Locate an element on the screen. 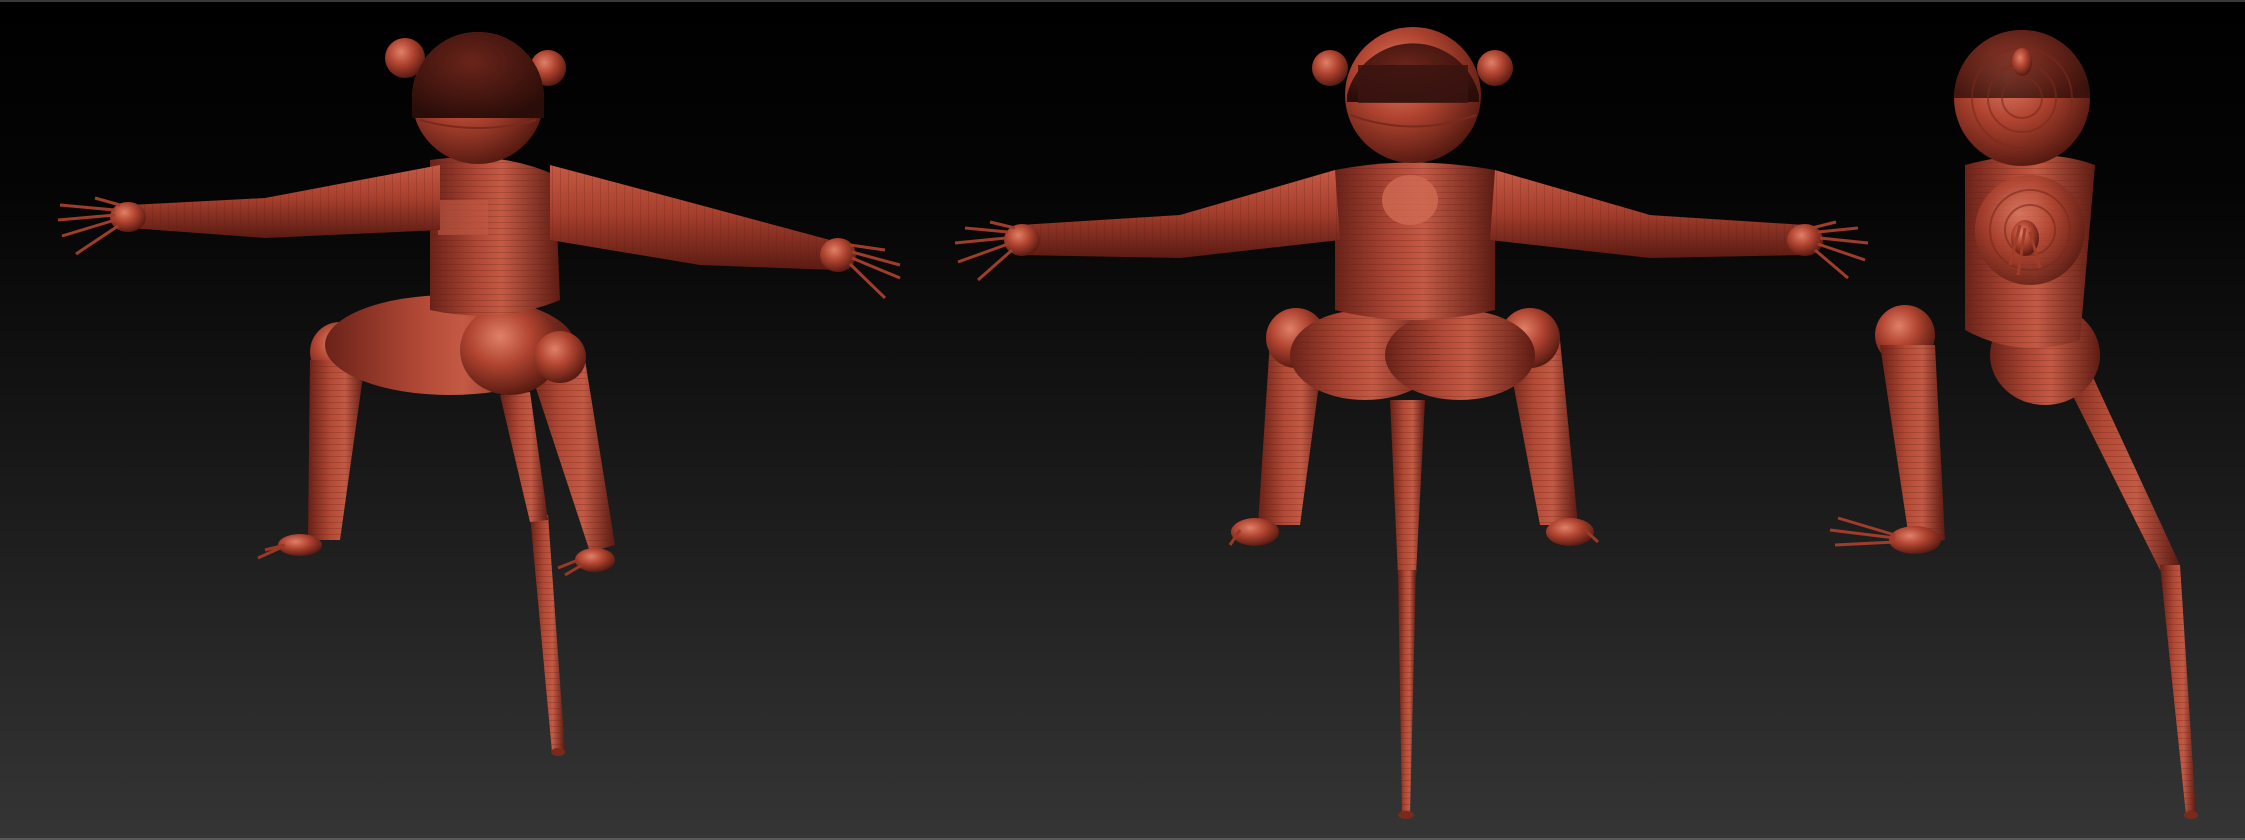  left-foot is located at coordinates (289, 547).